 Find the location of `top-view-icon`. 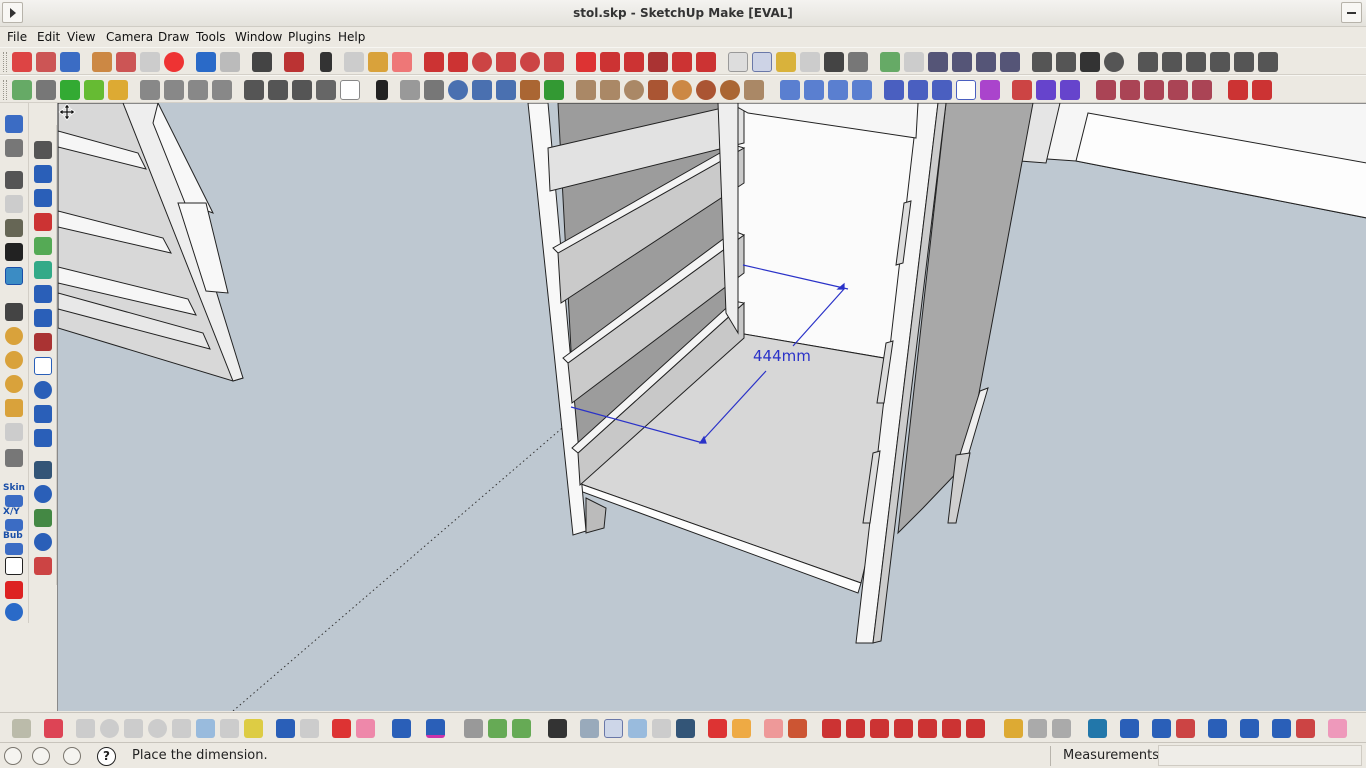

top-view-icon is located at coordinates (1172, 62).